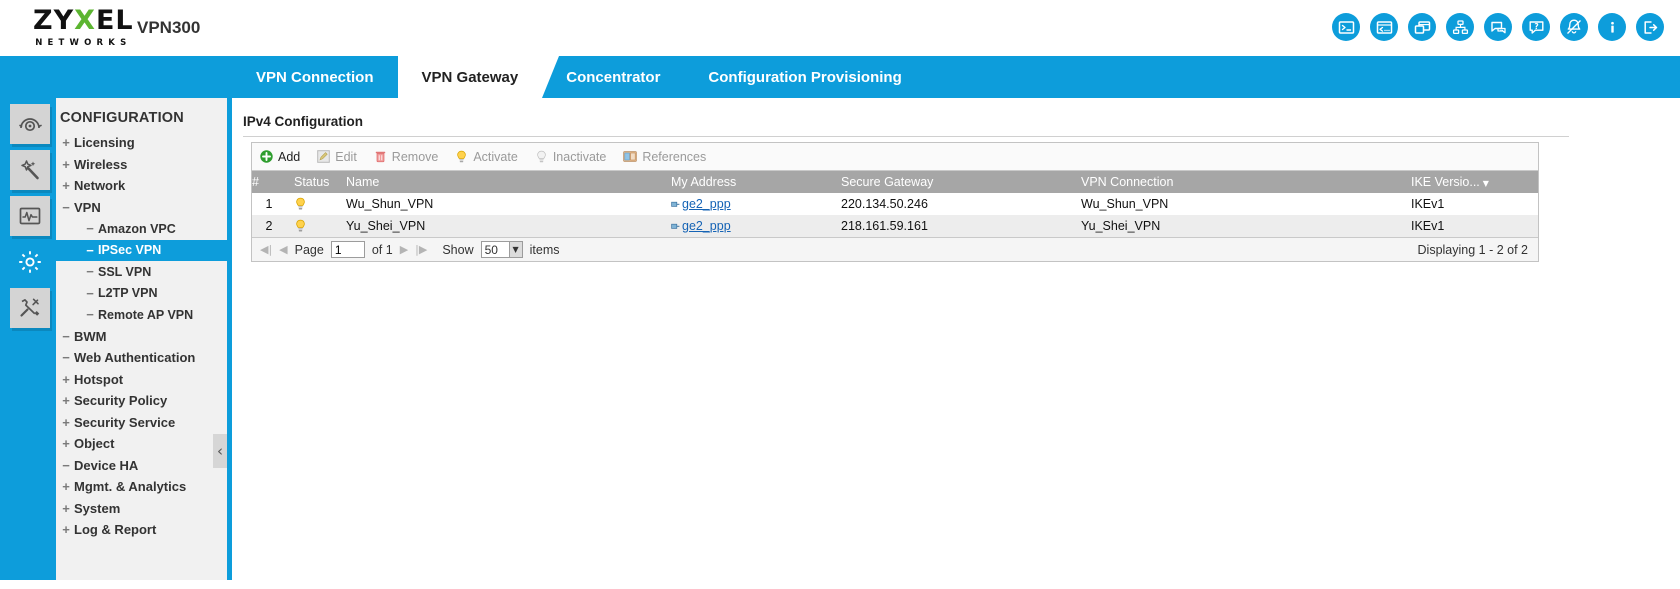 The width and height of the screenshot is (1680, 589). Describe the element at coordinates (30, 262) in the screenshot. I see `configuration-gear-icon` at that location.